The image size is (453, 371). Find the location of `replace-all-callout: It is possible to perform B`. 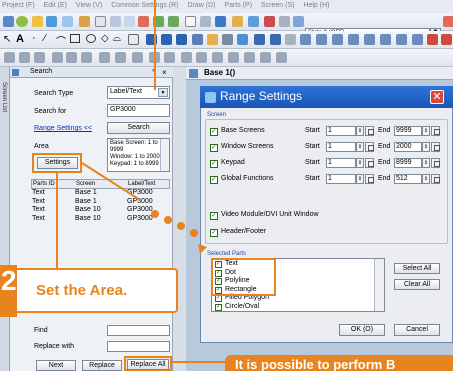

replace-all-callout: It is possible to perform B is located at coordinates (339, 363).